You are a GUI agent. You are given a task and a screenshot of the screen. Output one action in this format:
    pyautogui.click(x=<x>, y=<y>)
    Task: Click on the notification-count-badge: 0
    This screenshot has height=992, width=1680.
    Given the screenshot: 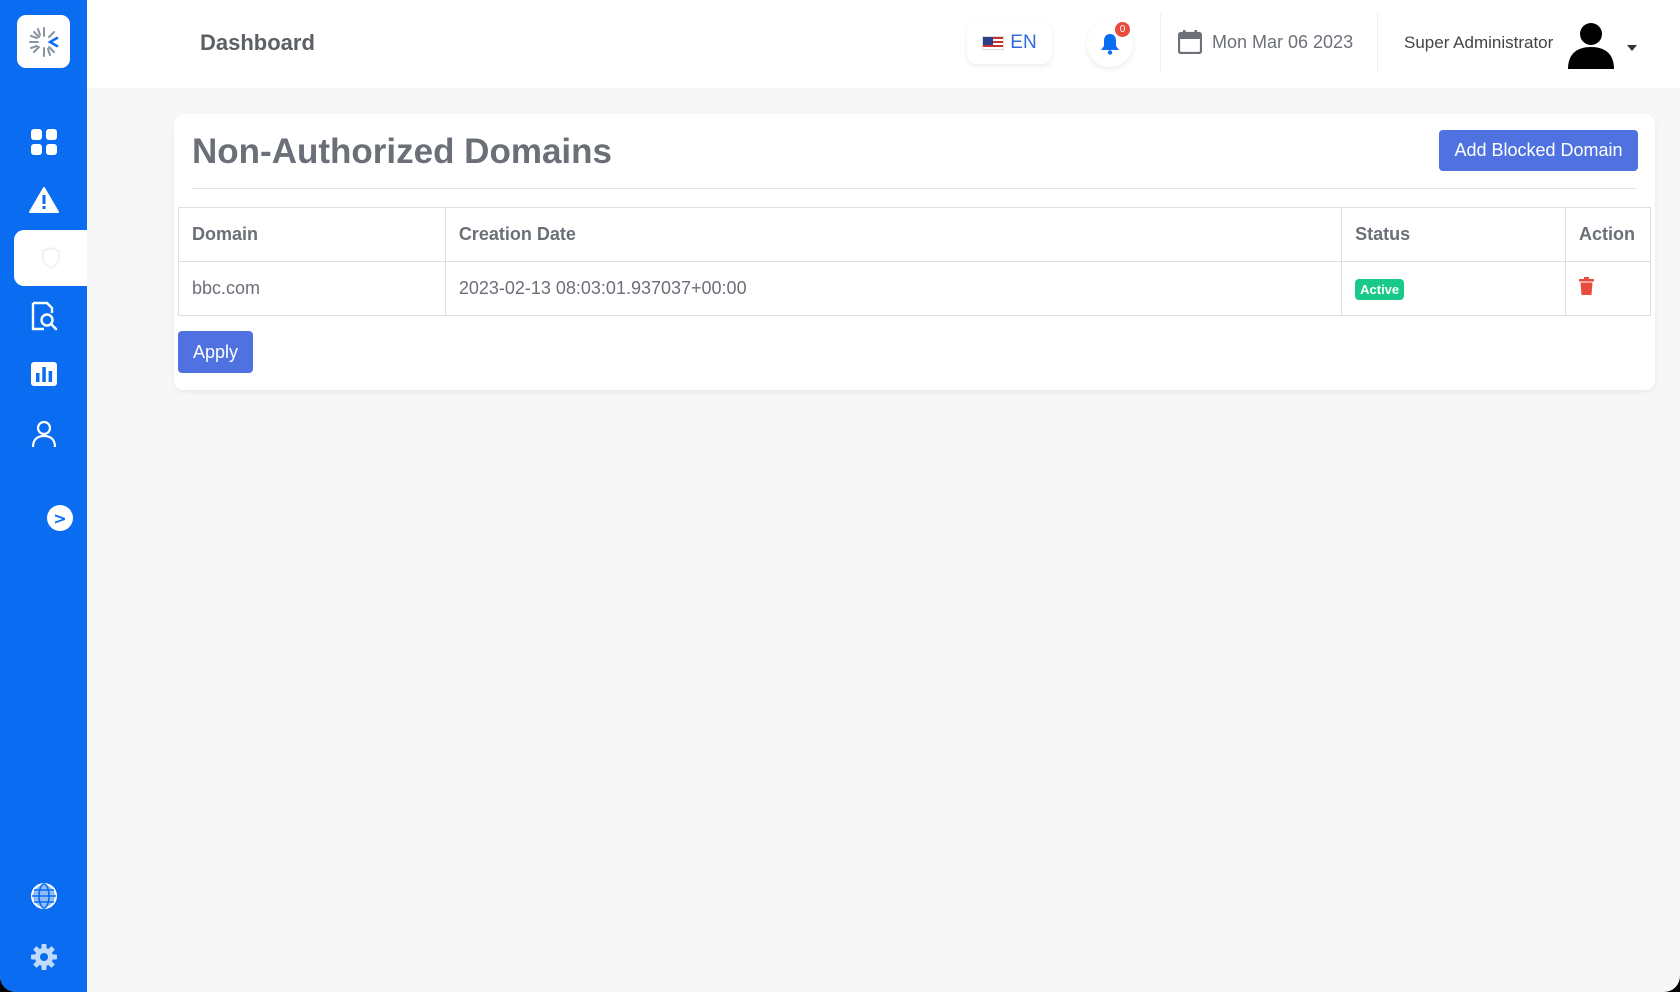 What is the action you would take?
    pyautogui.click(x=1122, y=29)
    